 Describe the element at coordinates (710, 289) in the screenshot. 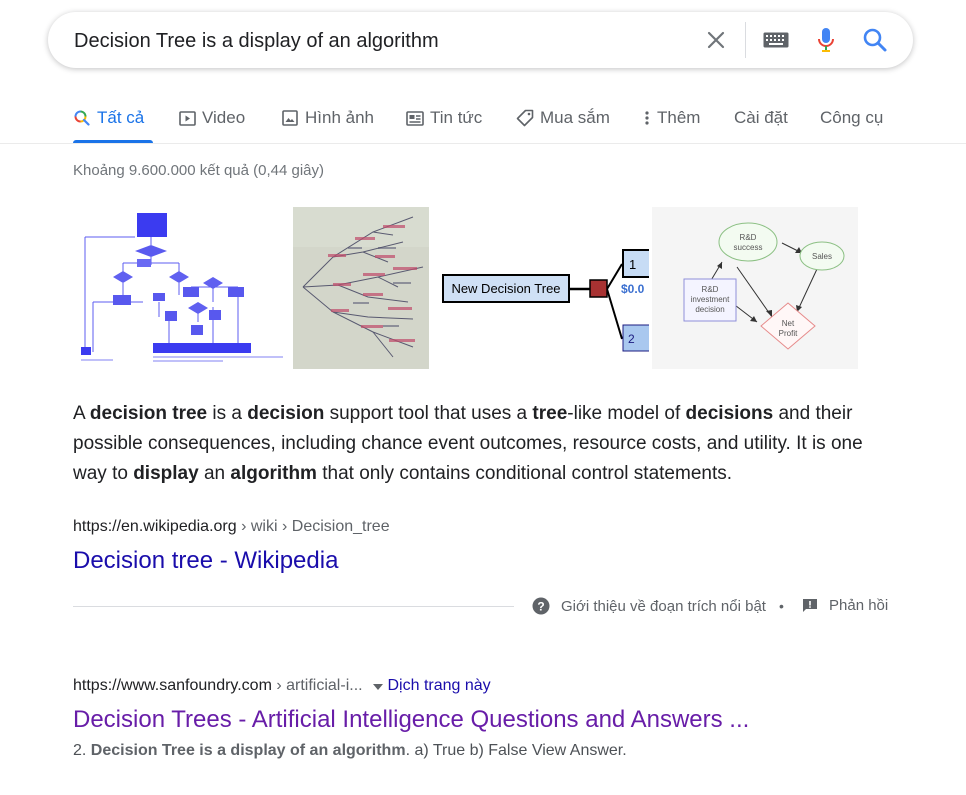

I see `node-investment-label-1: R&D` at that location.